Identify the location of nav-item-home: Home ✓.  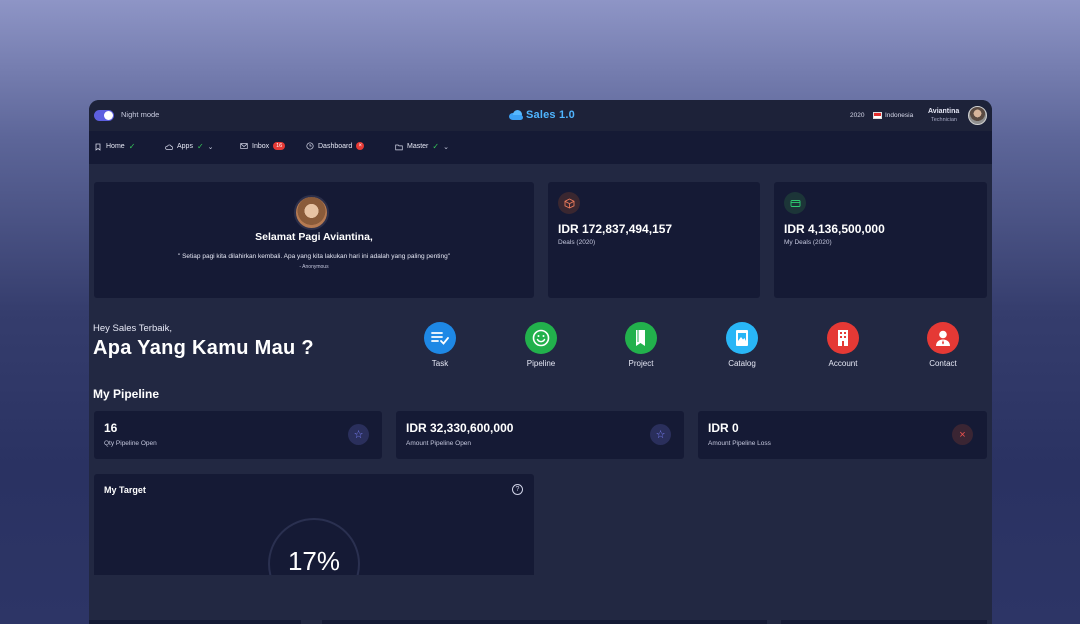
(114, 146).